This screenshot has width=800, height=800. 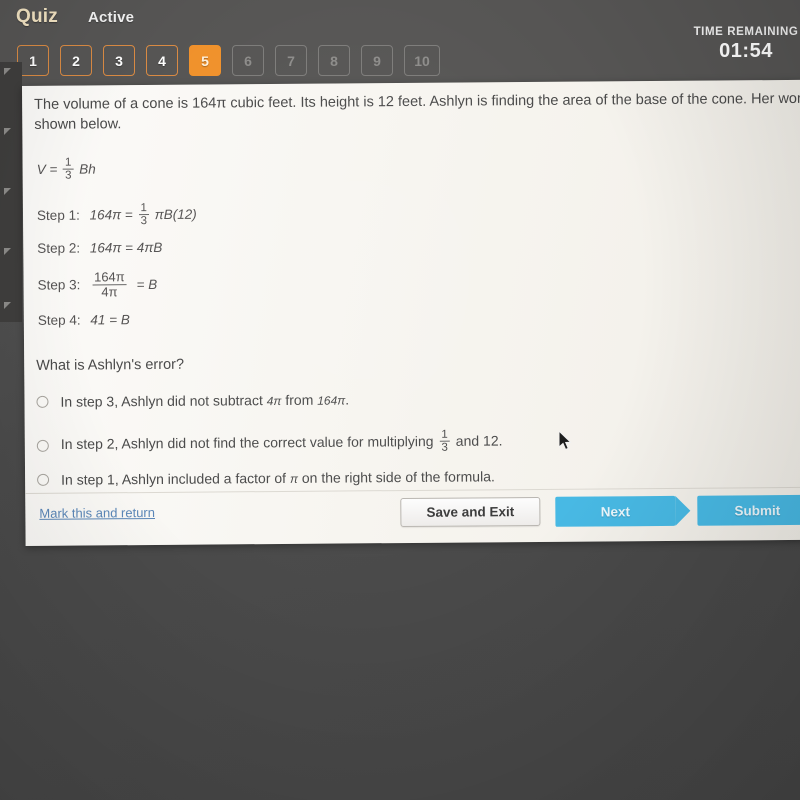 What do you see at coordinates (111, 17) in the screenshot?
I see `quiz-status-label: Active` at bounding box center [111, 17].